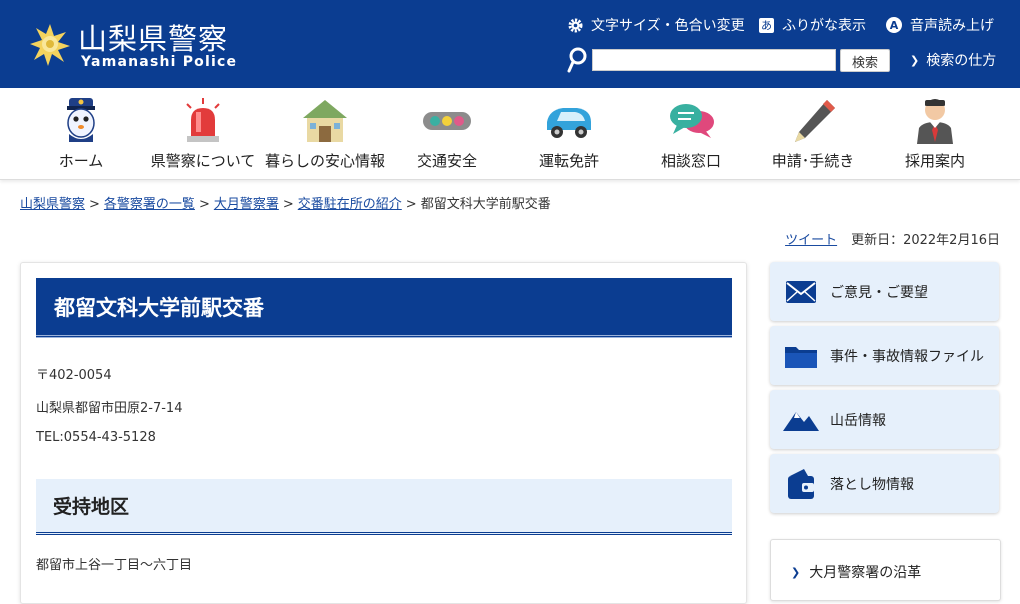 This screenshot has height=604, width=1020. Describe the element at coordinates (149, 204) in the screenshot. I see `breadcrumb-link: 各警察署の一覧` at that location.